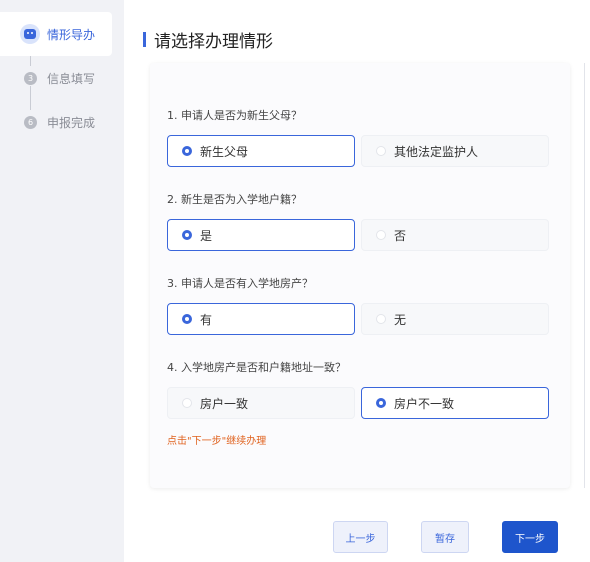 The width and height of the screenshot is (590, 562). What do you see at coordinates (71, 122) in the screenshot?
I see `step-label: 申报完成` at bounding box center [71, 122].